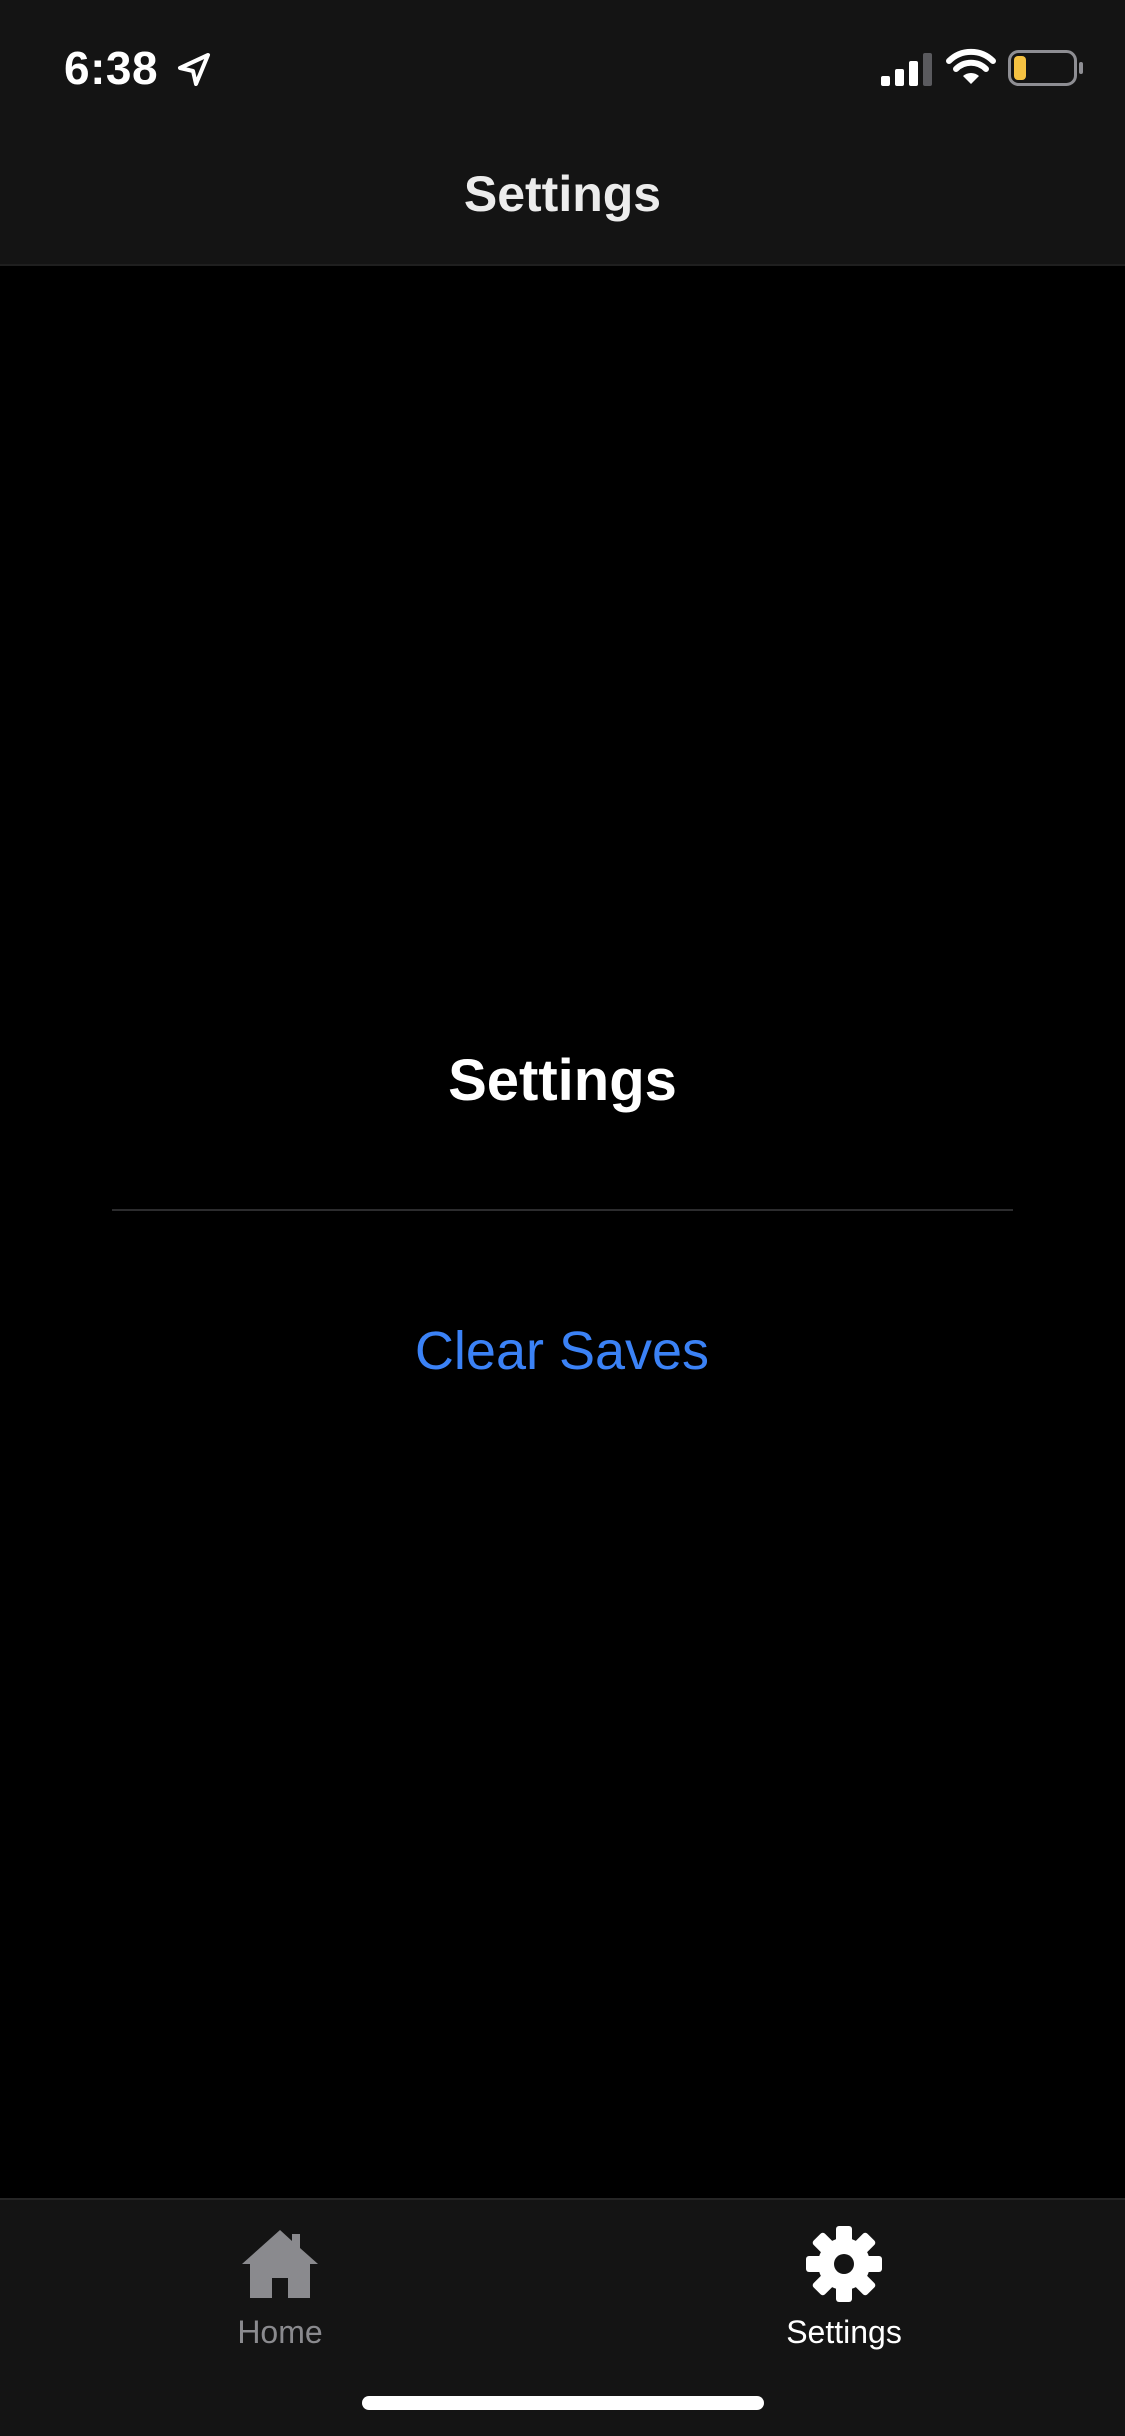 The height and width of the screenshot is (2436, 1125). What do you see at coordinates (194, 69) in the screenshot?
I see `location-arrow-icon` at bounding box center [194, 69].